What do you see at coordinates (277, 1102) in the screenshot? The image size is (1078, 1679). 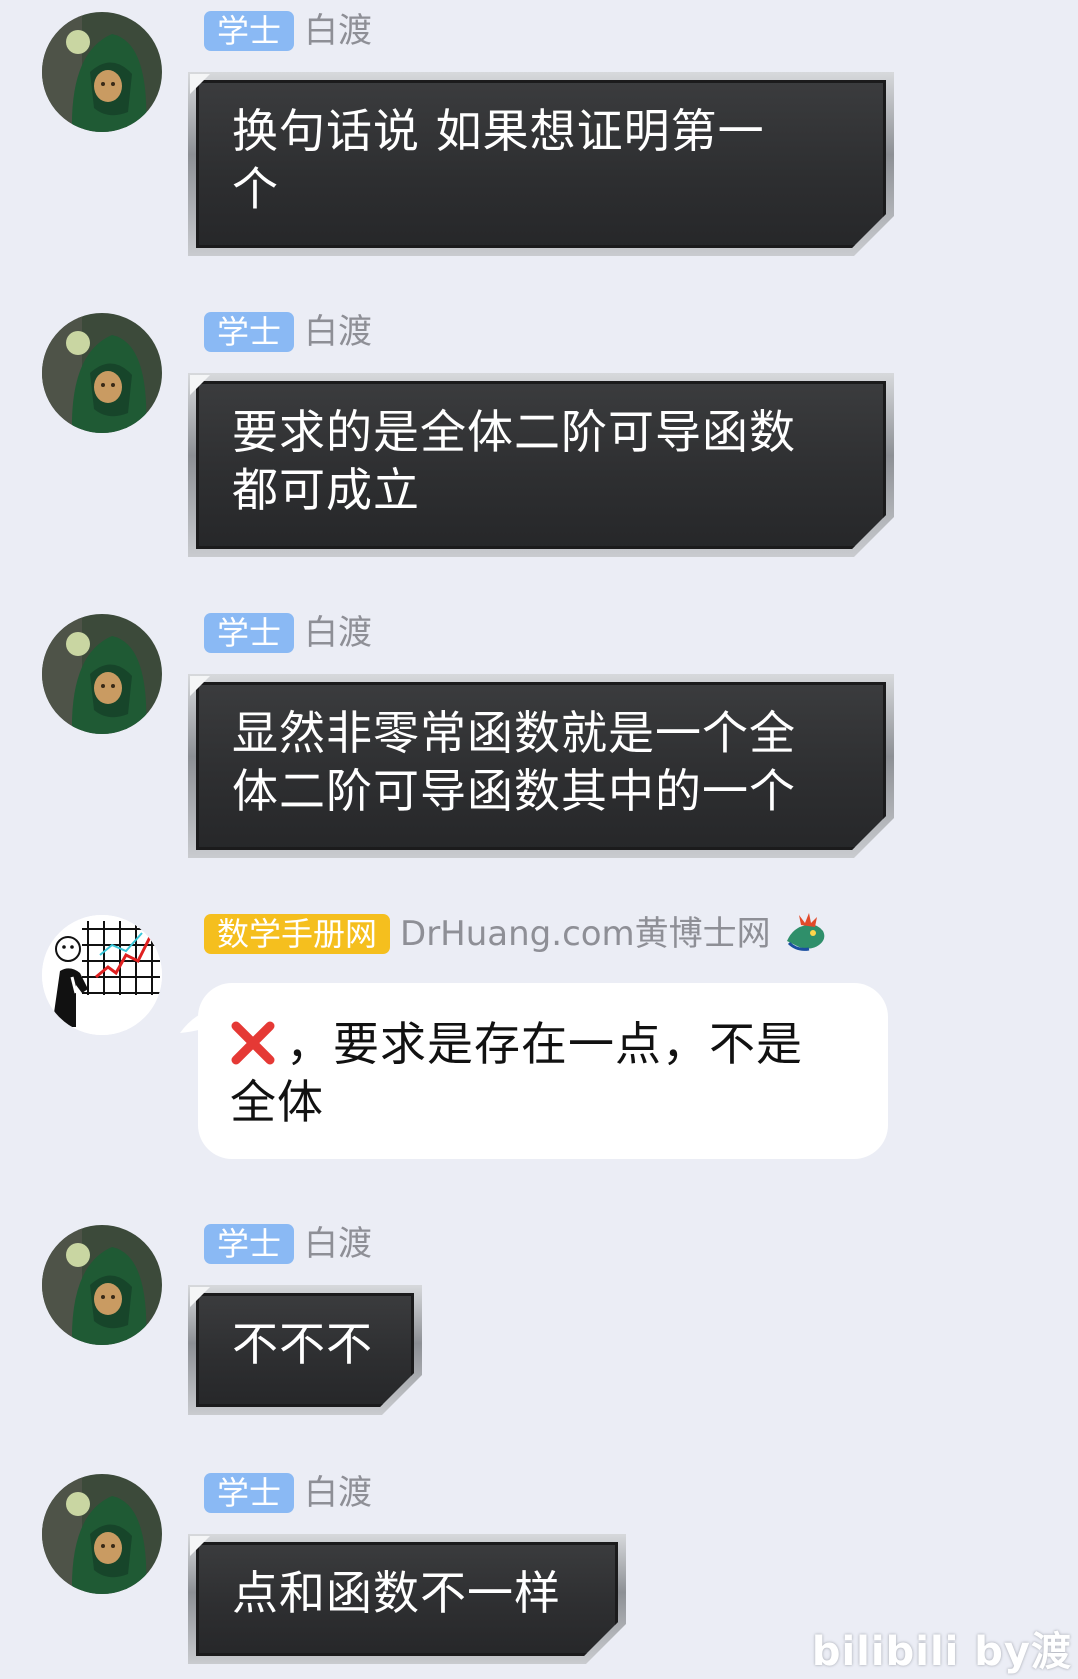 I see `message-text-line: 全体` at bounding box center [277, 1102].